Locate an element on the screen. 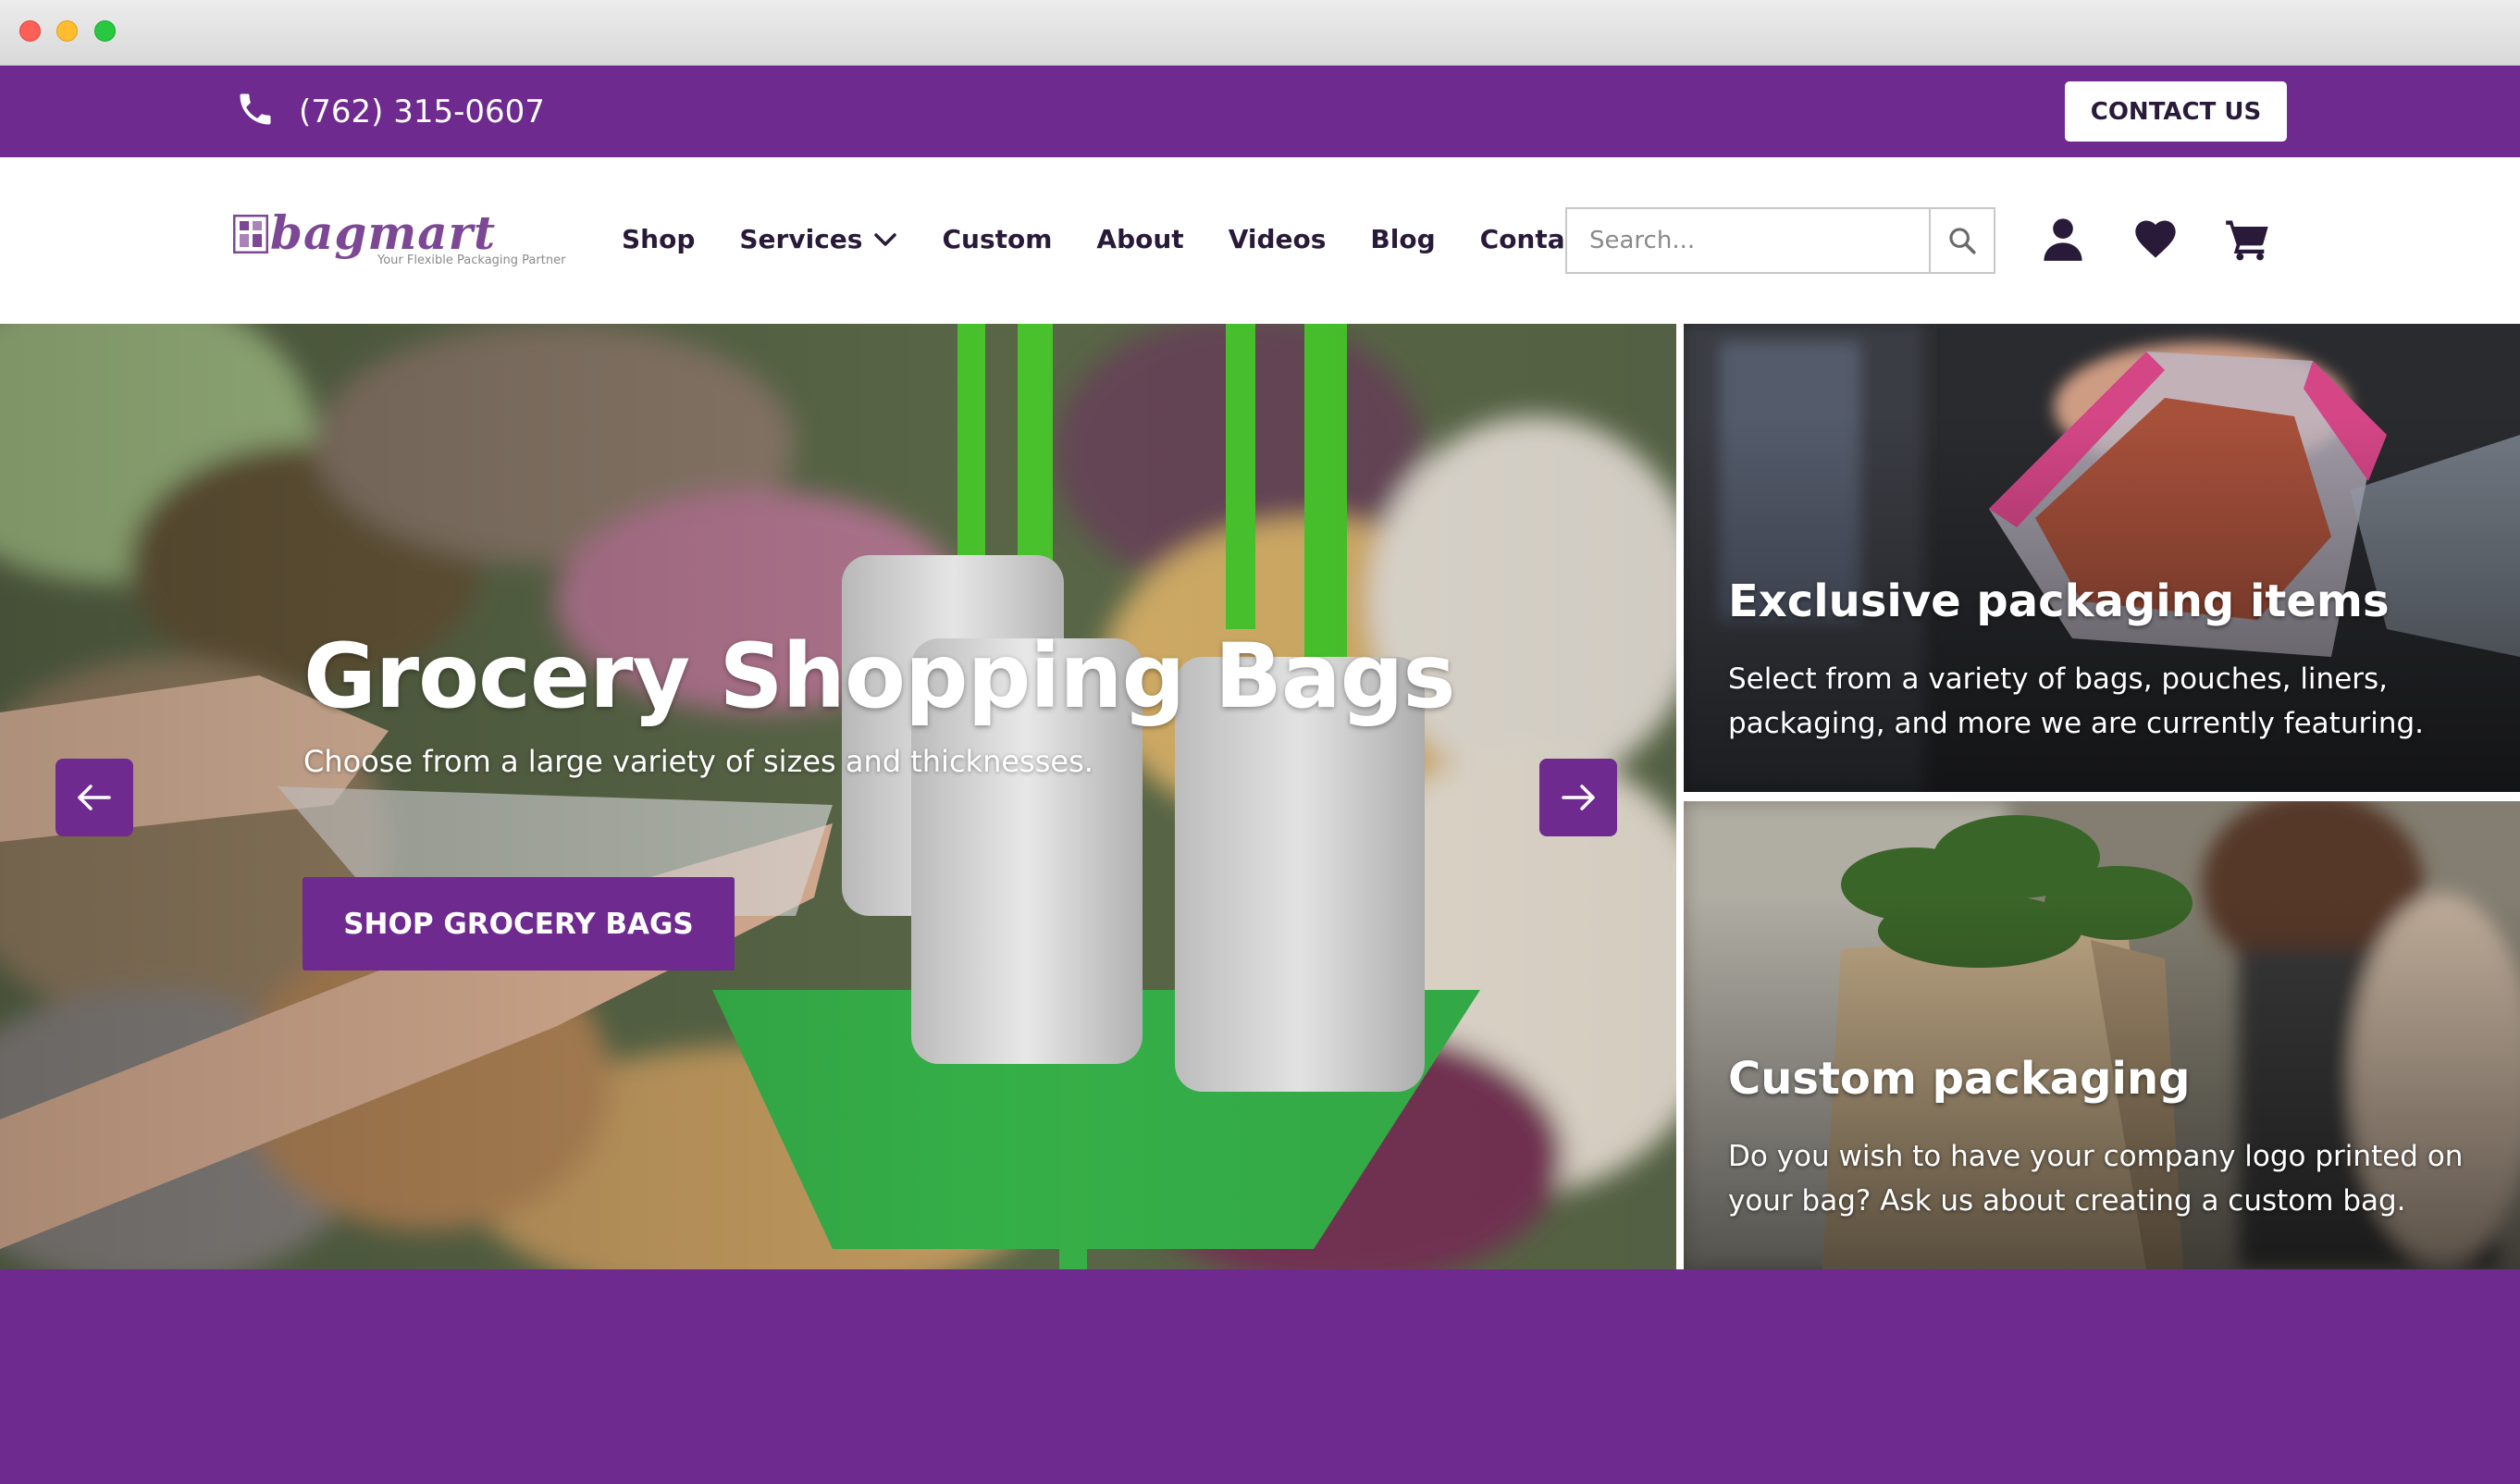  bagmart-logo: bagmart Your Flexible Packaging Partner is located at coordinates (404, 237).